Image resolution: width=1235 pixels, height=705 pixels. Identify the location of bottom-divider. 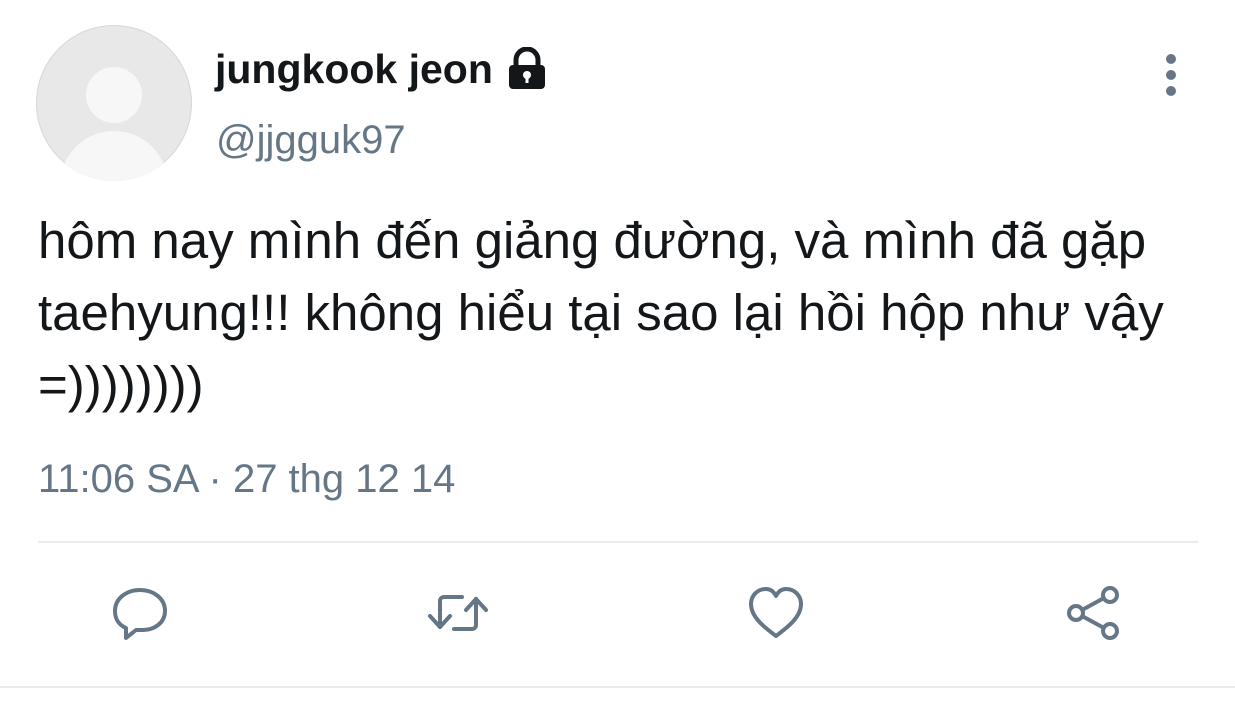
(617, 687).